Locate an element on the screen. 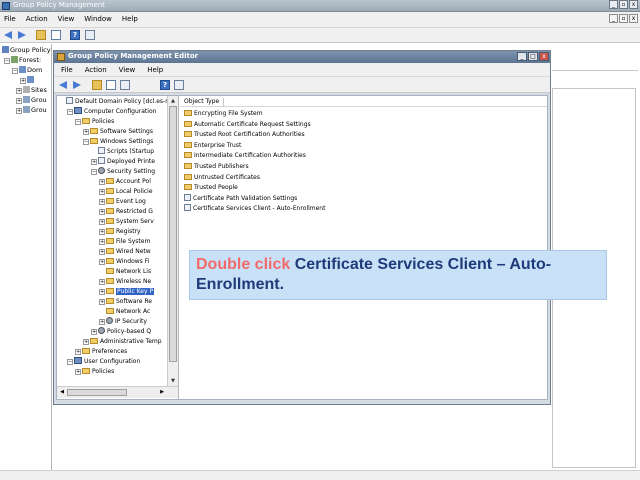 This screenshot has height=480, width=640. tree-forest: − Forest: is located at coordinates (22, 61).